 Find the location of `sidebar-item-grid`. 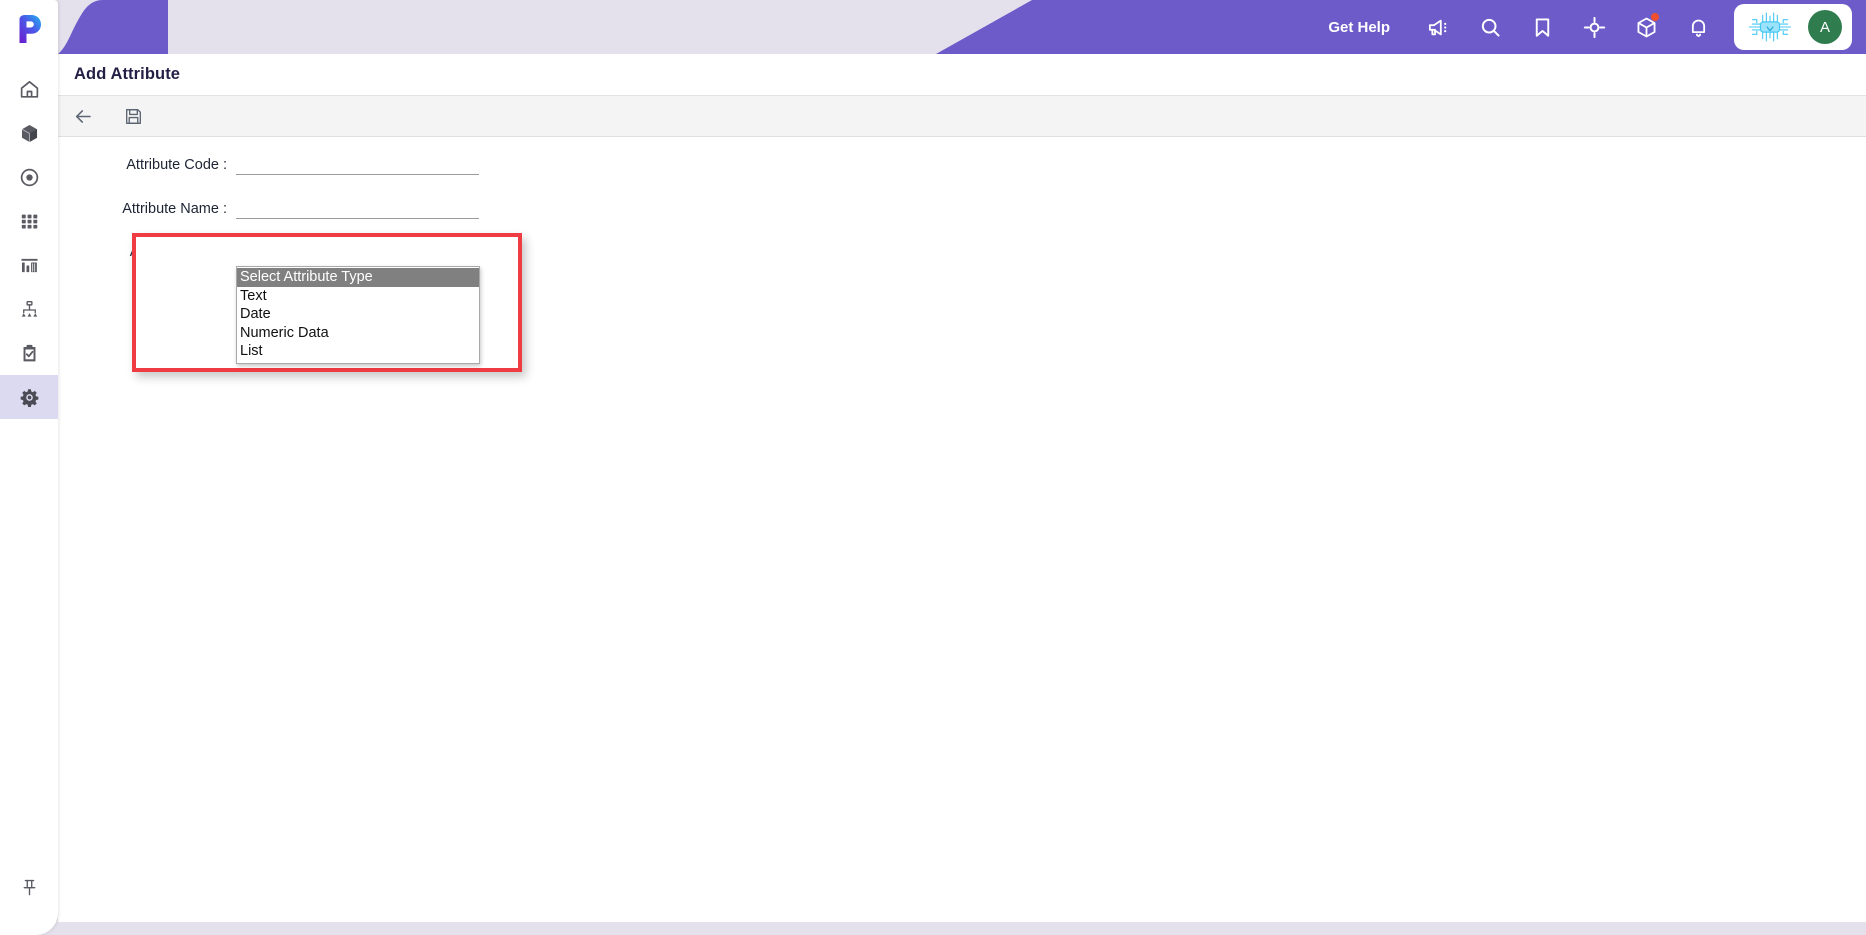

sidebar-item-grid is located at coordinates (29, 221).